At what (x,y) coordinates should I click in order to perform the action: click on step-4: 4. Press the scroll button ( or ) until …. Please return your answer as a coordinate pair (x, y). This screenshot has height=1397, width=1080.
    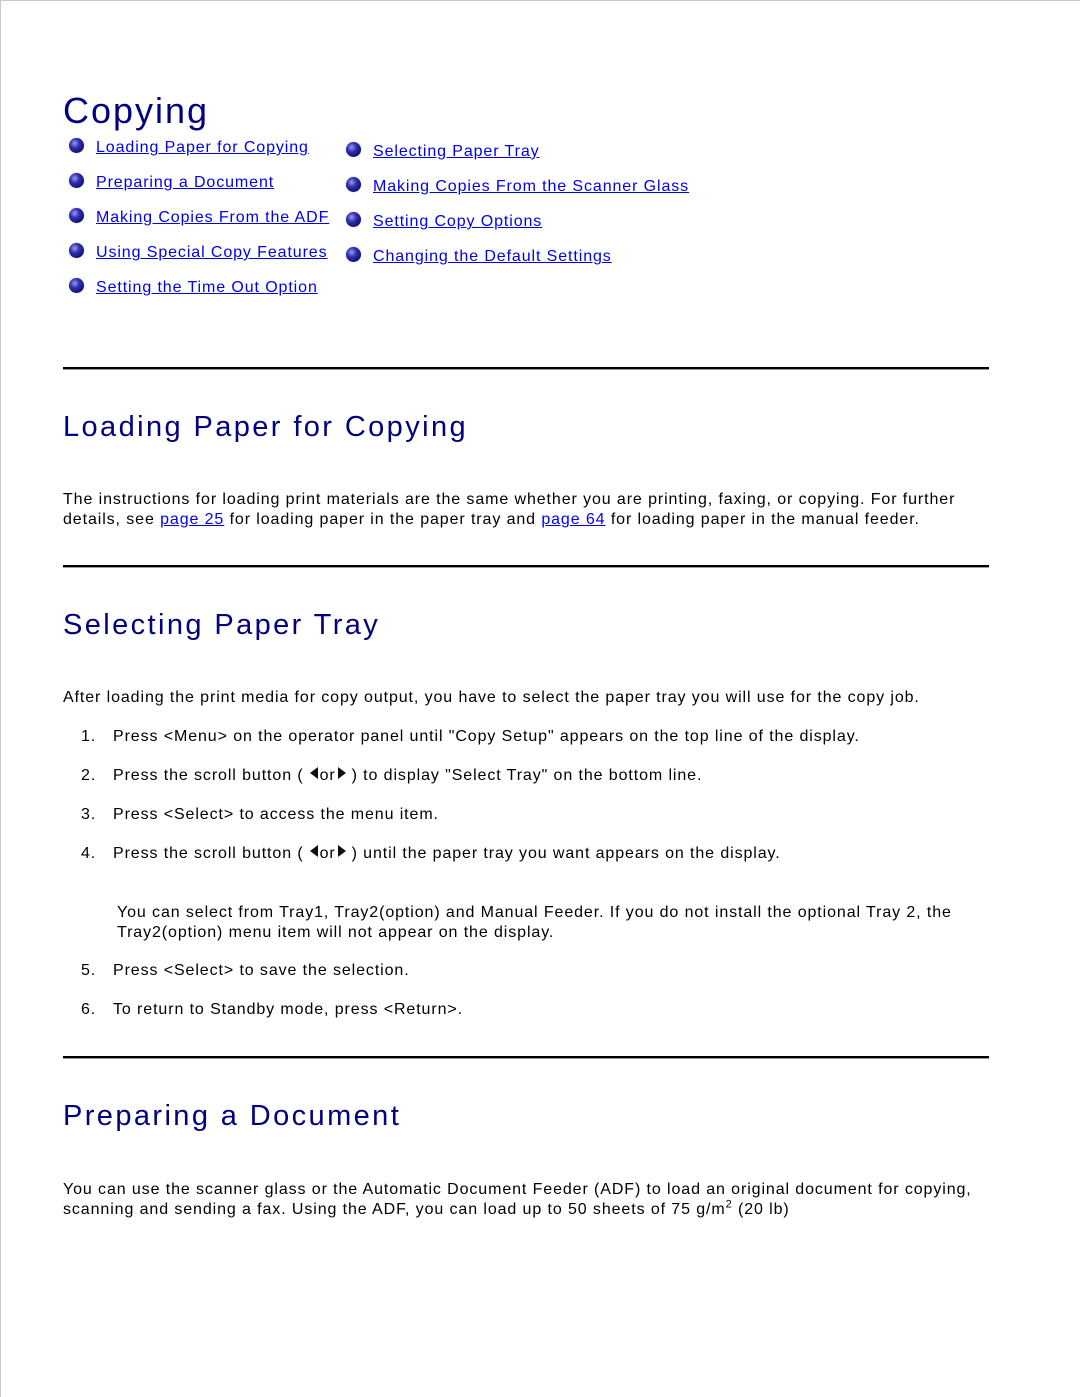
    Looking at the image, I should click on (431, 854).